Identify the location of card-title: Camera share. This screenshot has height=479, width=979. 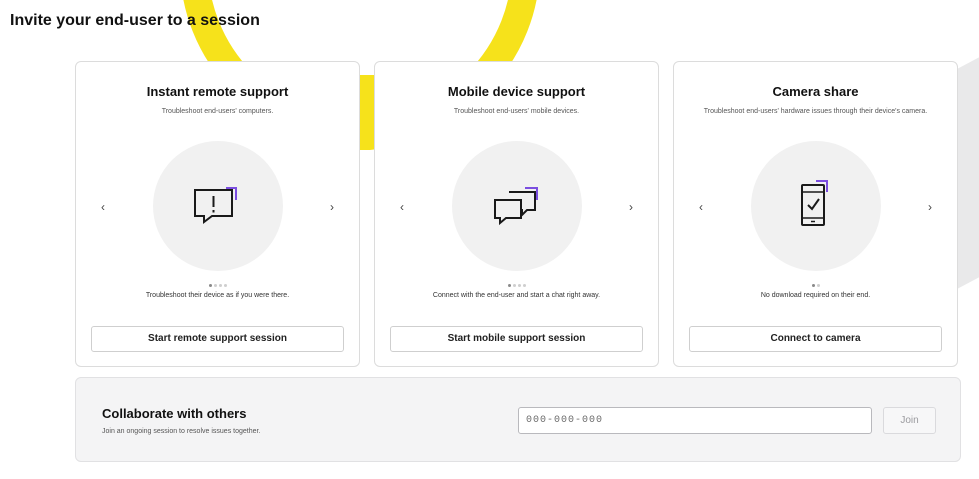
(815, 91).